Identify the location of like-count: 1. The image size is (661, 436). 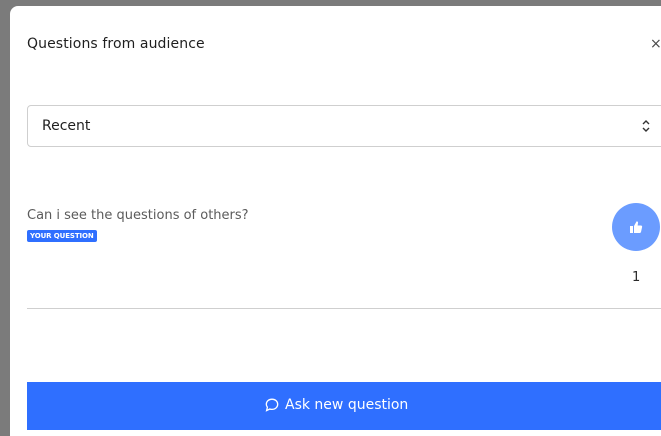
(636, 277).